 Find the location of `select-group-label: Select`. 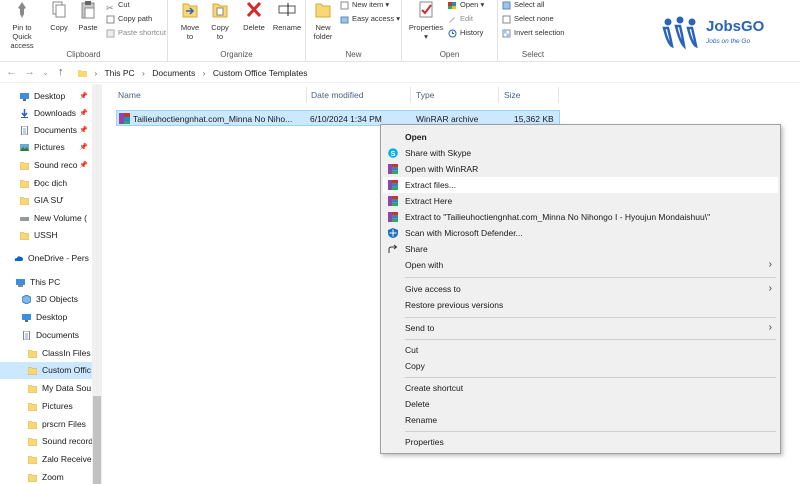

select-group-label: Select is located at coordinates (533, 54).